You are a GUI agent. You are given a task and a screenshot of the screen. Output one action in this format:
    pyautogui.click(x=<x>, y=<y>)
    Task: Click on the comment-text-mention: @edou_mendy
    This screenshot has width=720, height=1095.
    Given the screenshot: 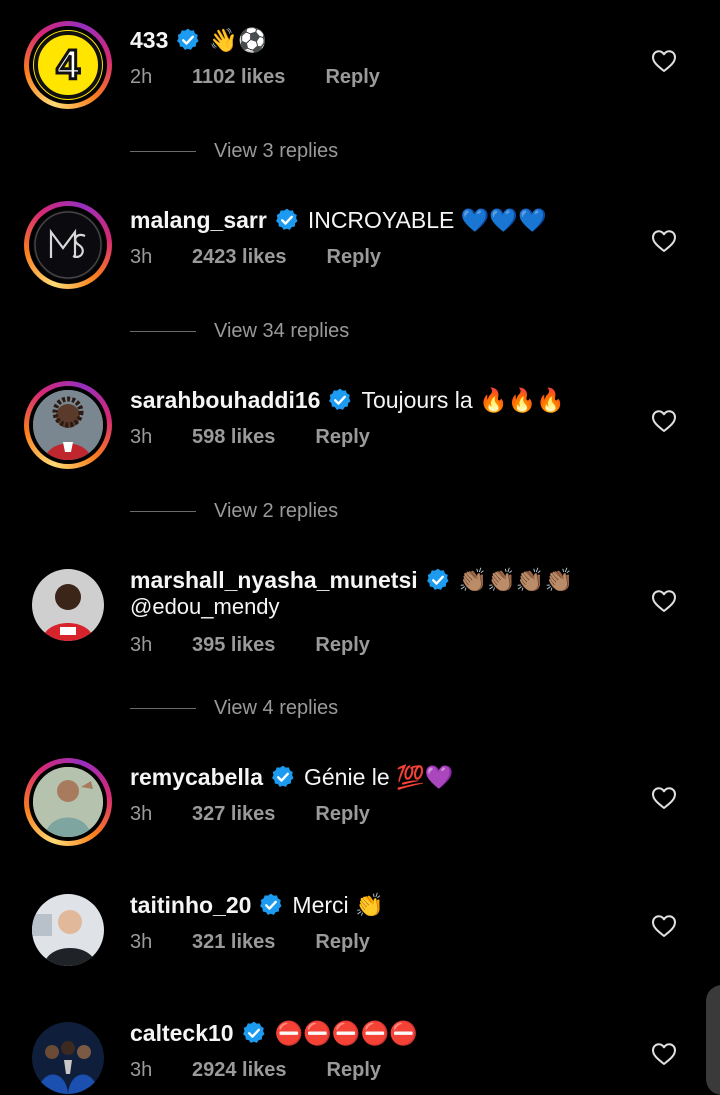 What is the action you would take?
    pyautogui.click(x=205, y=607)
    